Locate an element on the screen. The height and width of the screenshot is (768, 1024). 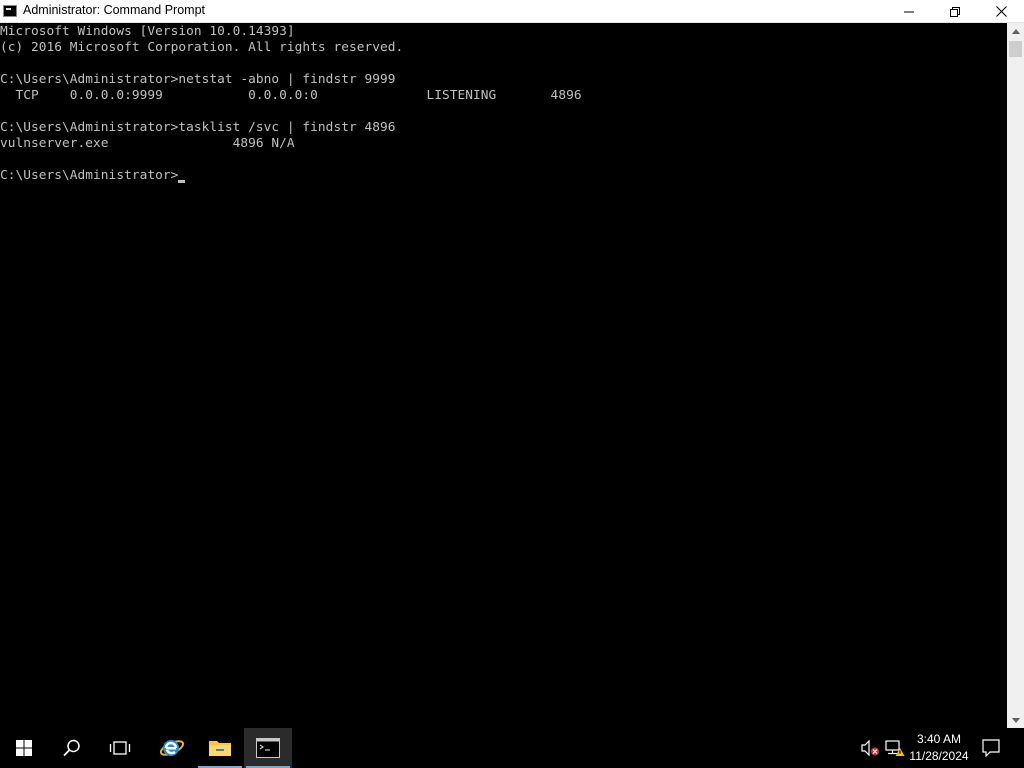
start-button is located at coordinates (24, 748).